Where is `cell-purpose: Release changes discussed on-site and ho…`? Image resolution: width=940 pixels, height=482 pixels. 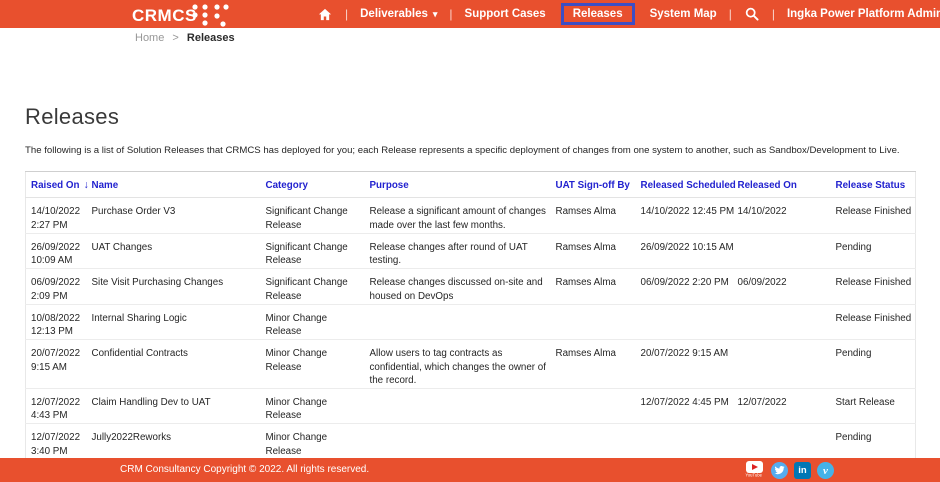 cell-purpose: Release changes discussed on-site and ho… is located at coordinates (456, 289).